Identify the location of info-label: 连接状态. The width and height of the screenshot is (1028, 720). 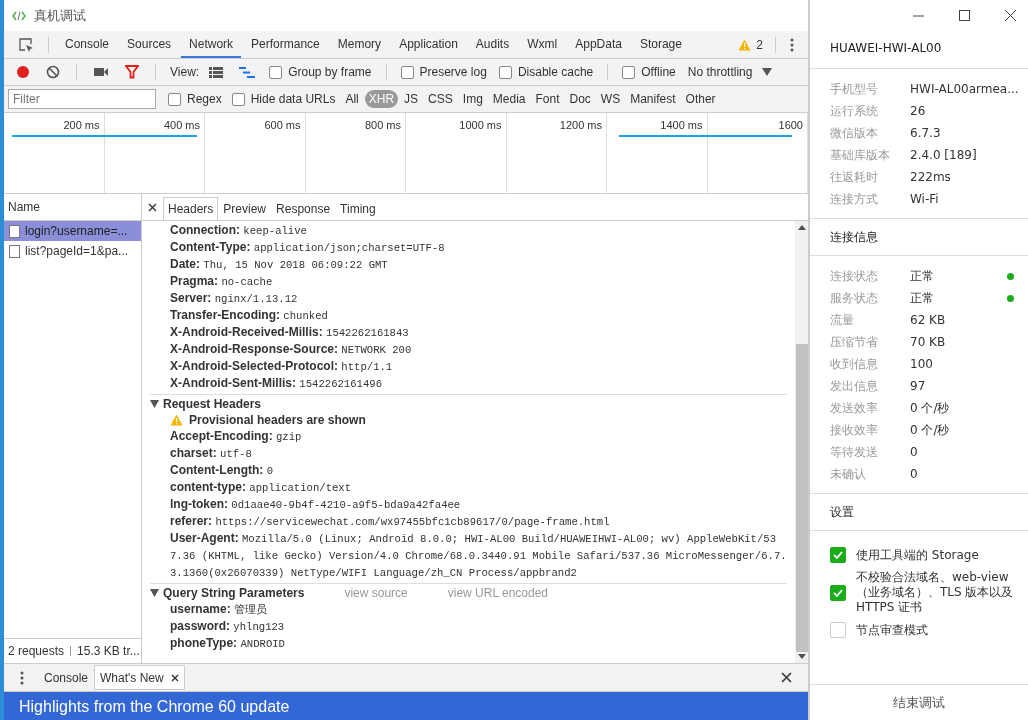
(854, 276).